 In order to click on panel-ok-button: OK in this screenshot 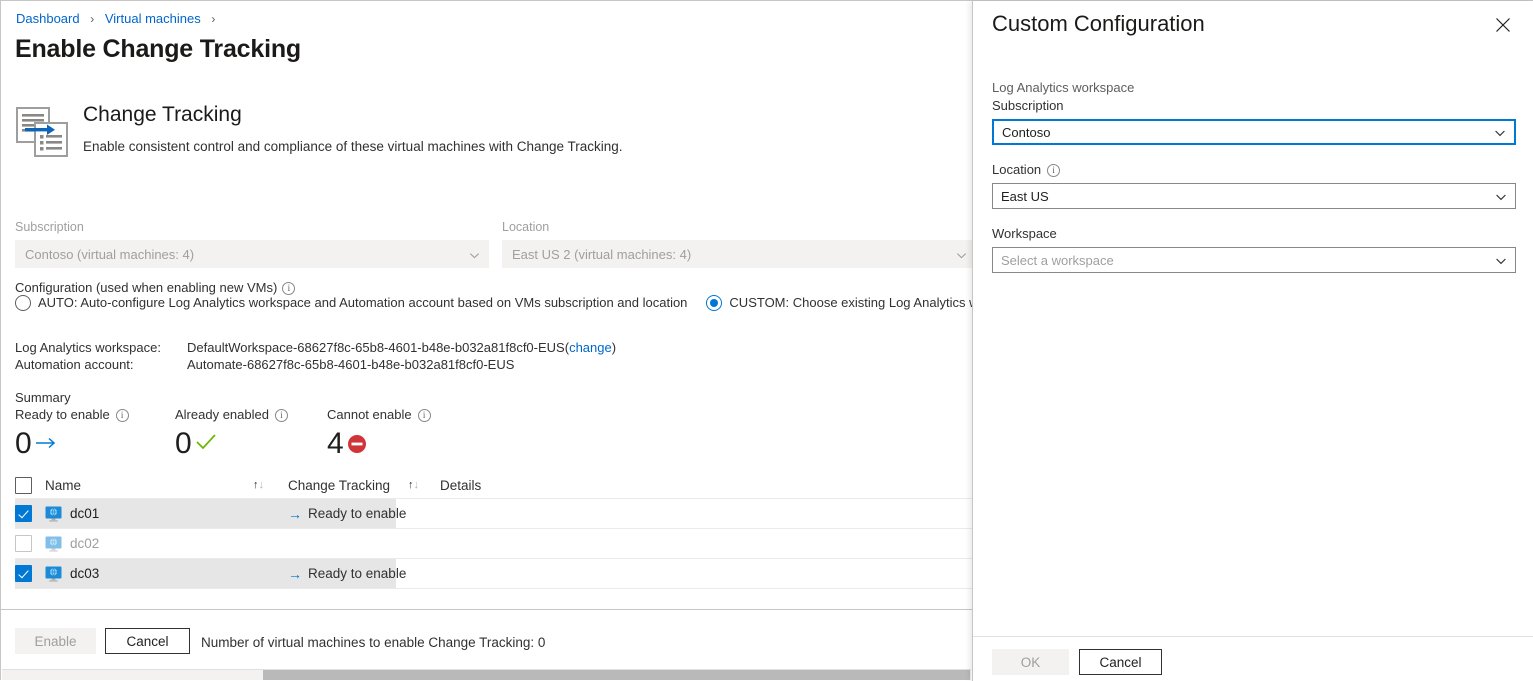, I will do `click(1030, 662)`.